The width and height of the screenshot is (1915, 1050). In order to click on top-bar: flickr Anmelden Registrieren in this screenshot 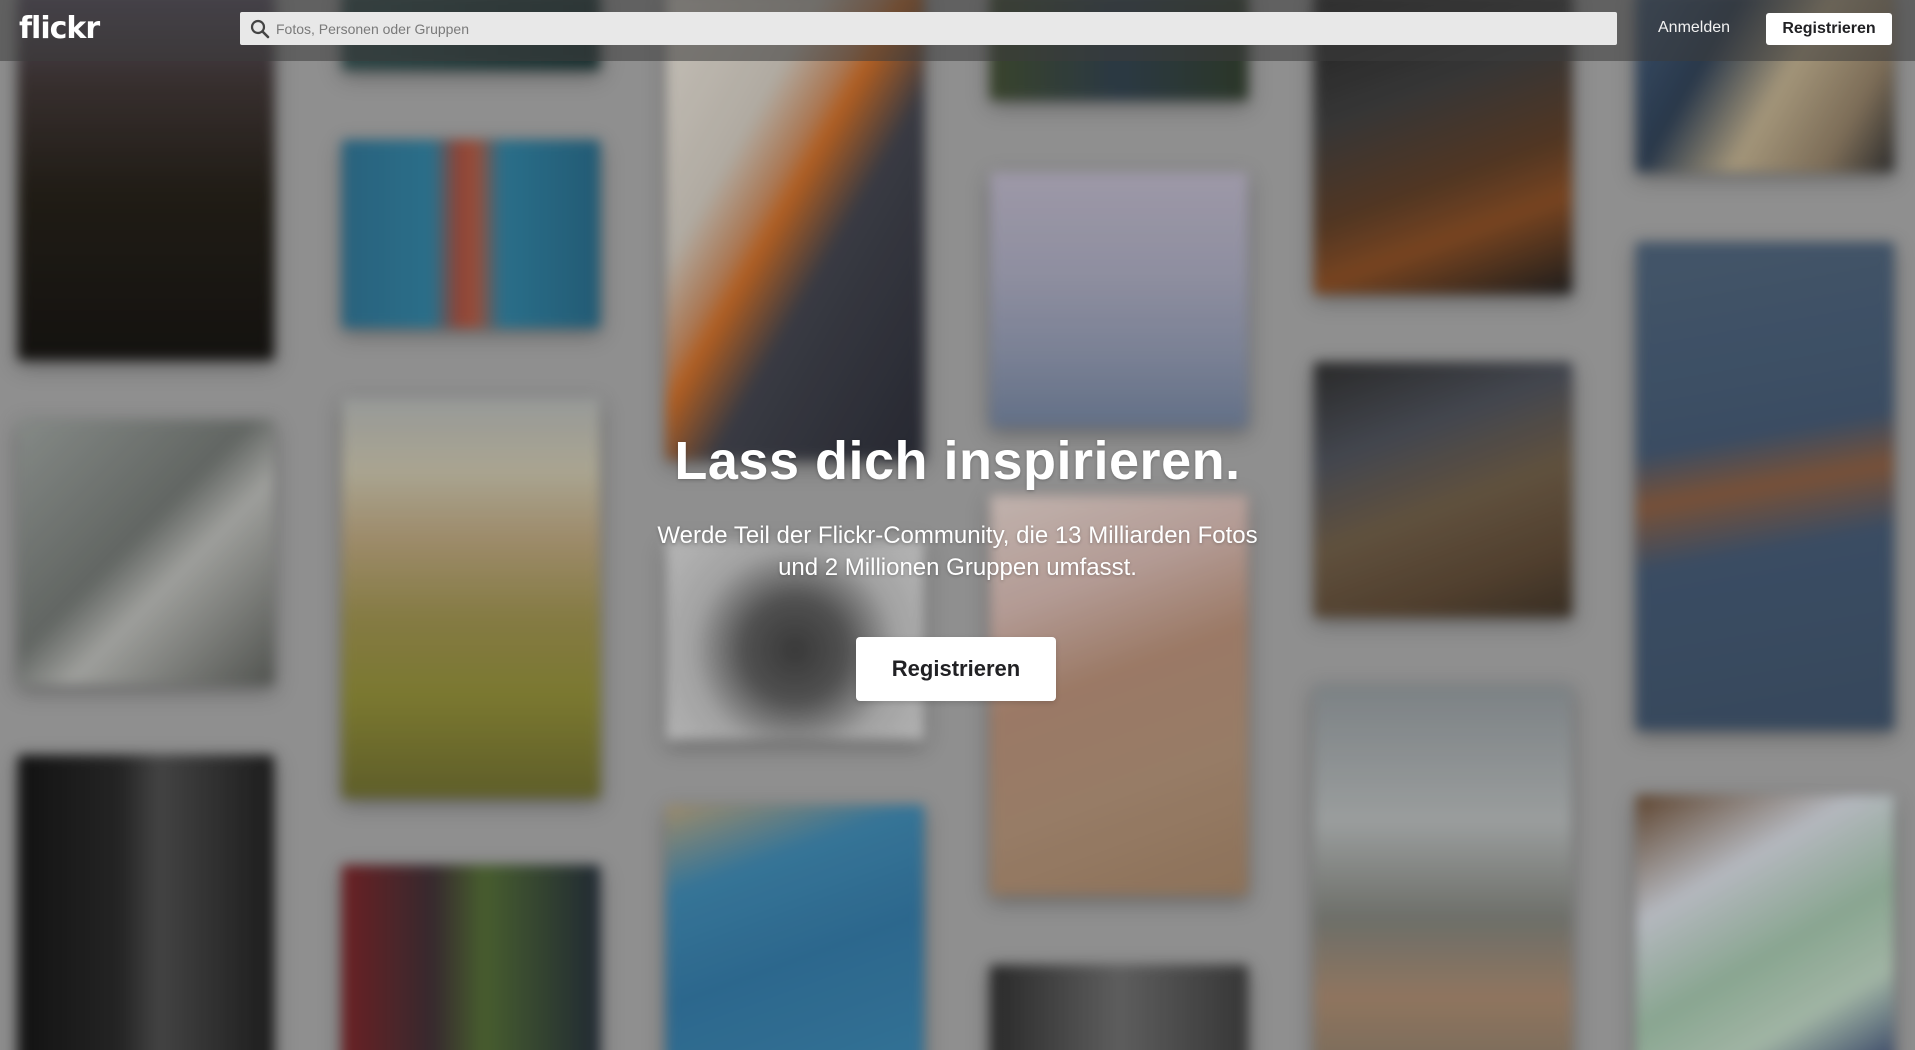, I will do `click(957, 30)`.